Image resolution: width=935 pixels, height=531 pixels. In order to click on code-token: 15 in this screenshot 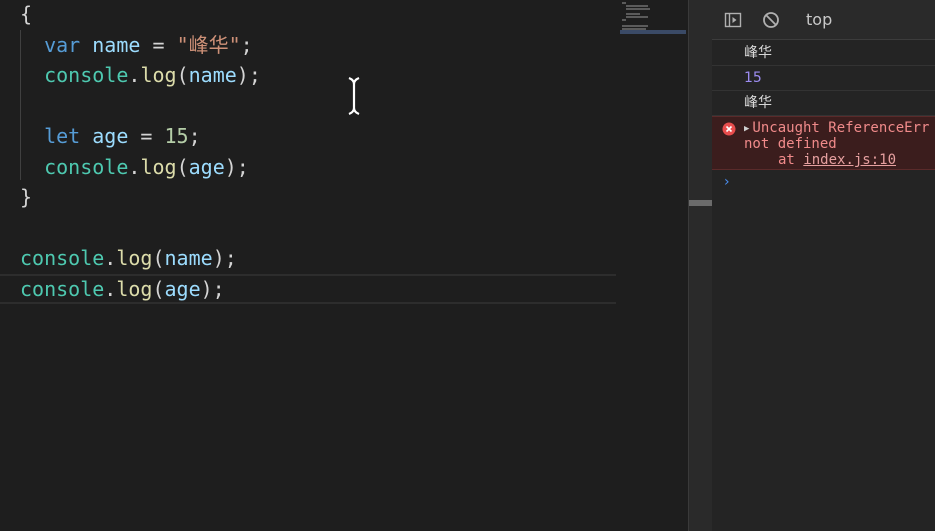, I will do `click(176, 136)`.